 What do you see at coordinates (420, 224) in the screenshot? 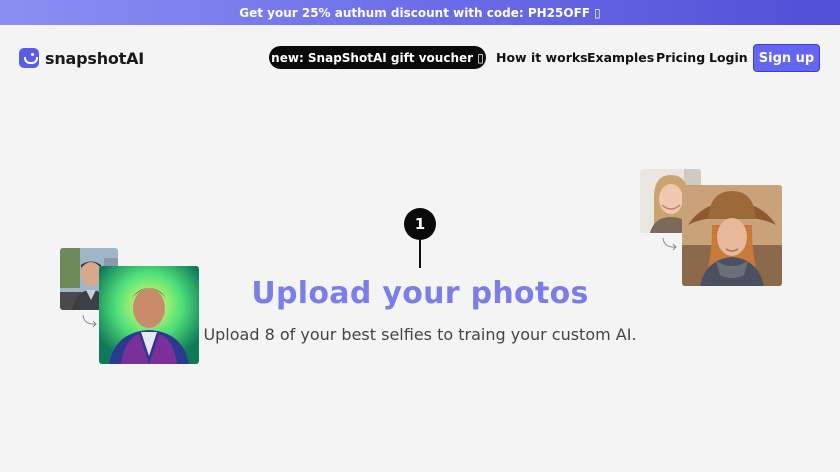
I see `step-number-badge: 1` at bounding box center [420, 224].